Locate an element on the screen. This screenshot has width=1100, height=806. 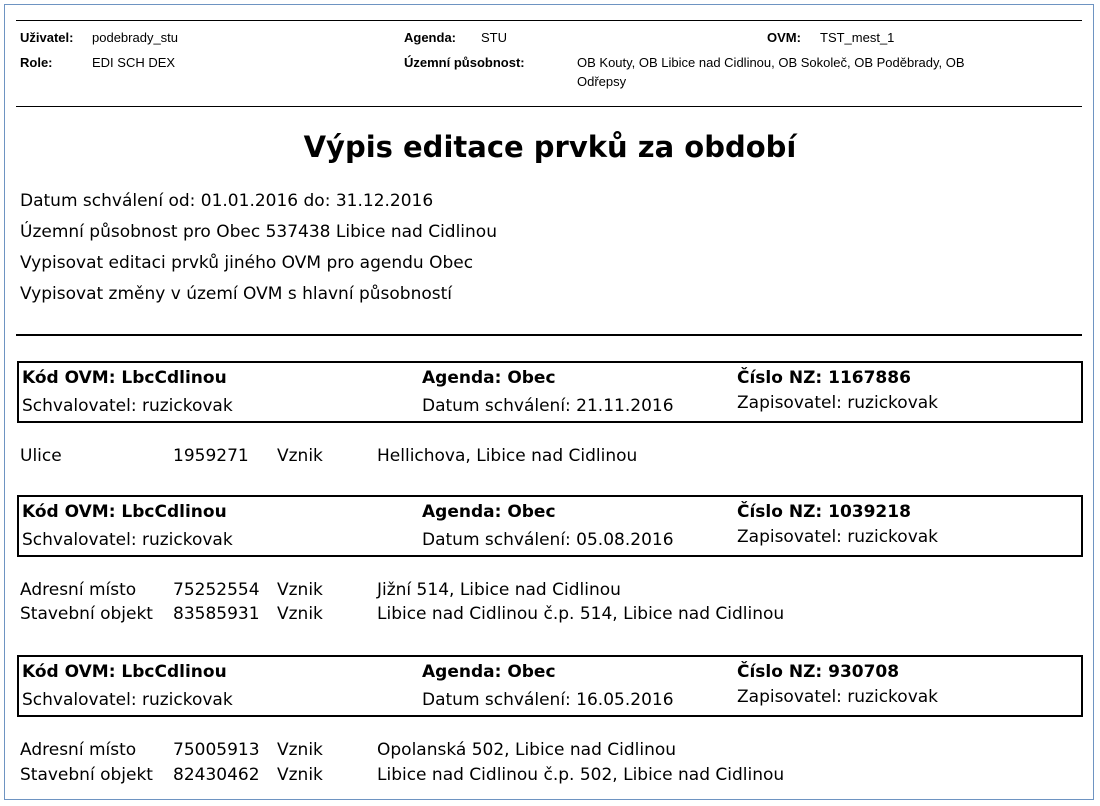
user-label: Uživatel: is located at coordinates (47, 37).